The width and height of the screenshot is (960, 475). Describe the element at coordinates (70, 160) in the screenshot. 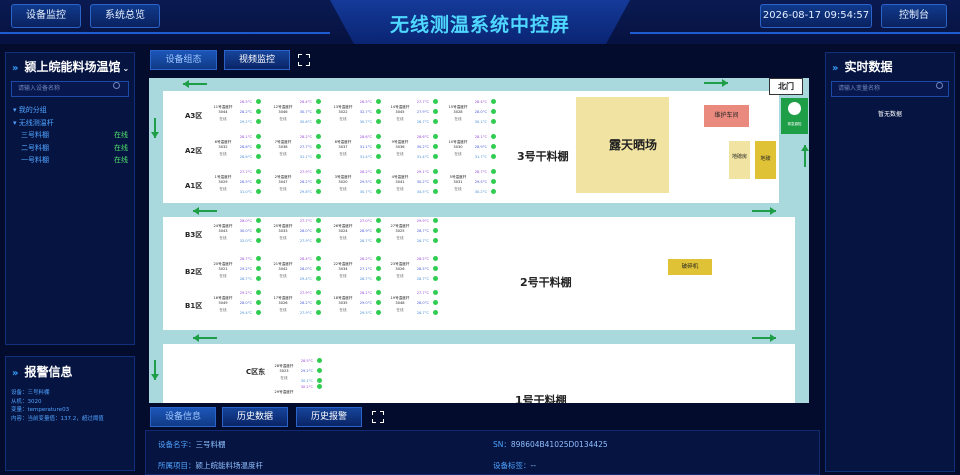

I see `tree-item-shed1: 一号料棚 在线` at that location.